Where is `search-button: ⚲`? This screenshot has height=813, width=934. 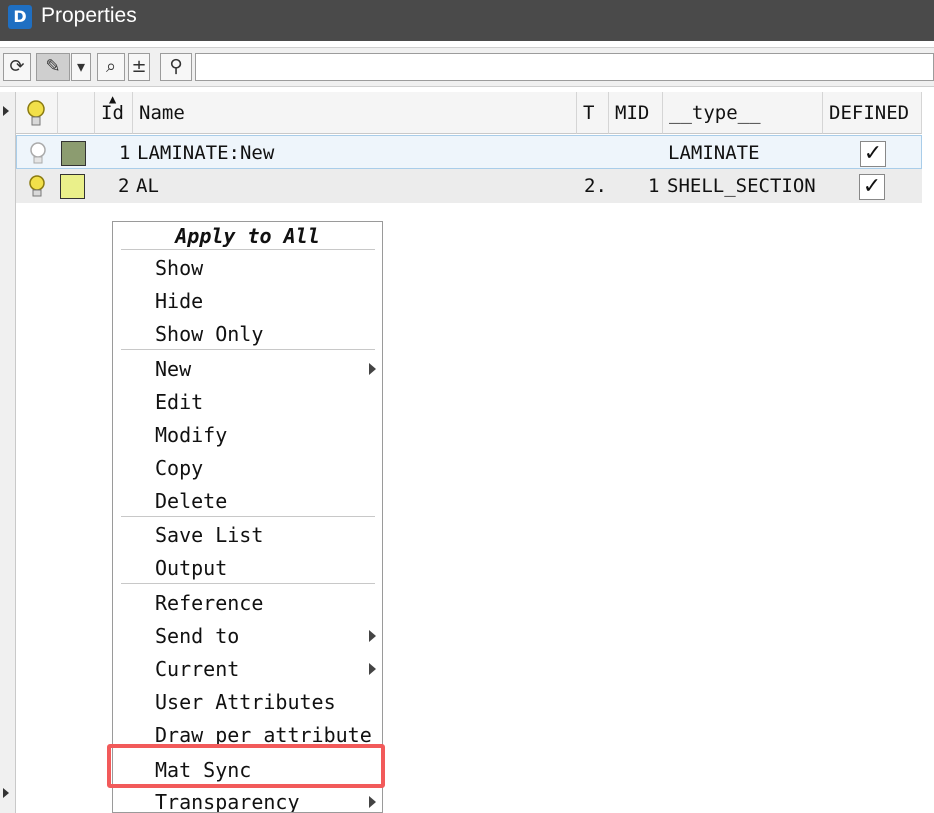
search-button: ⚲ is located at coordinates (176, 67).